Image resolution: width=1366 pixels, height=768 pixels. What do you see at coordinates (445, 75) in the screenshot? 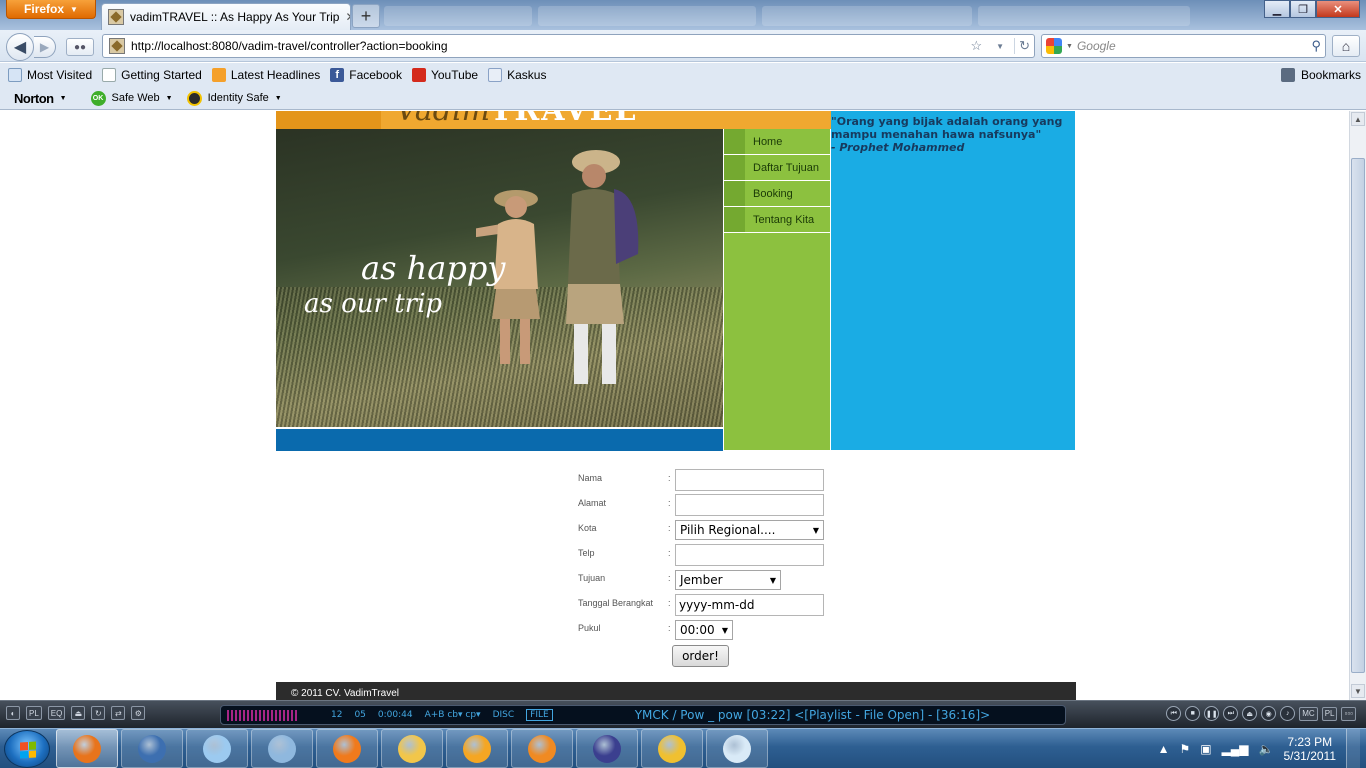
I see `bookmark-youtube: YouTube` at bounding box center [445, 75].